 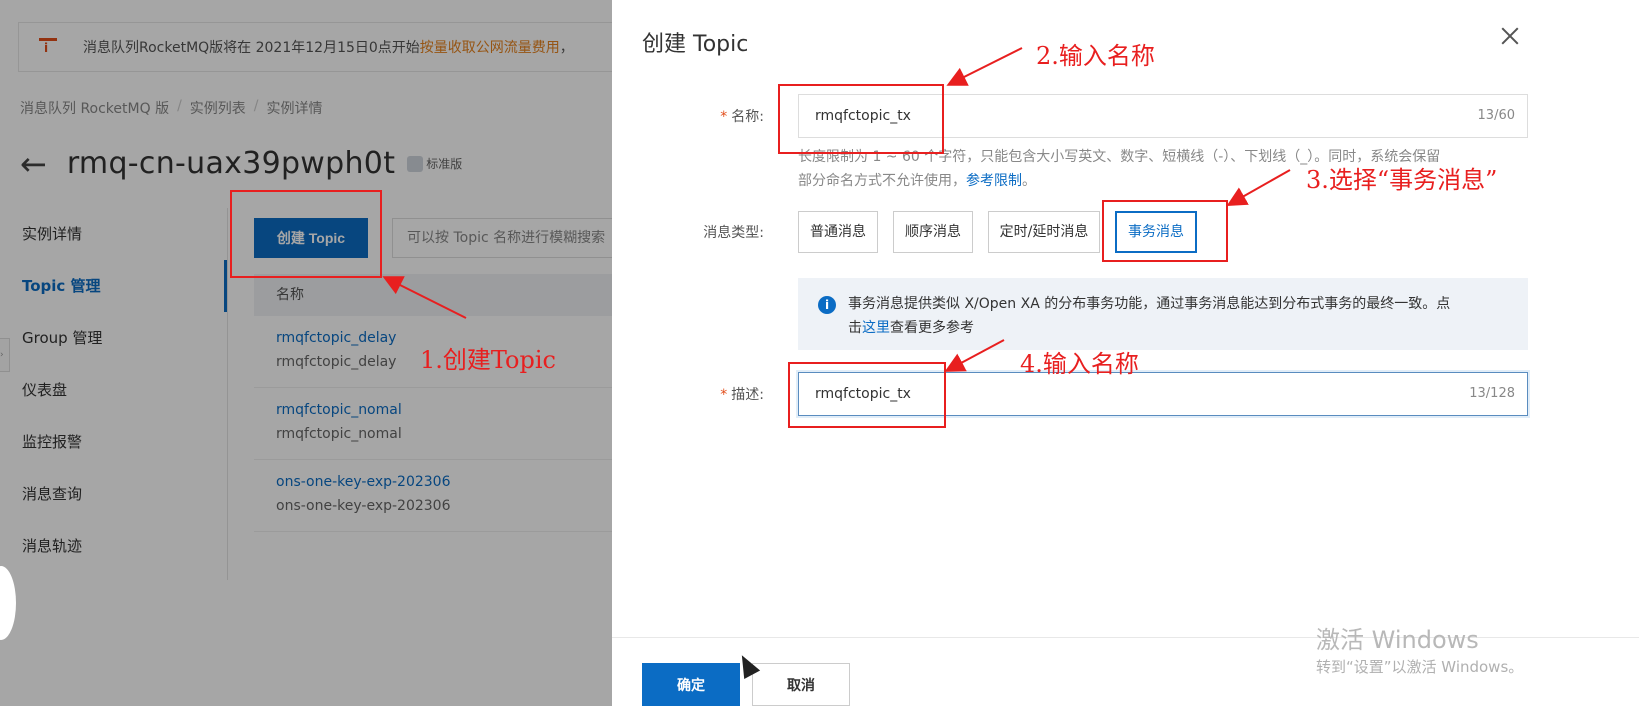 I want to click on drawer-title: 创建 Topic, so click(x=695, y=44).